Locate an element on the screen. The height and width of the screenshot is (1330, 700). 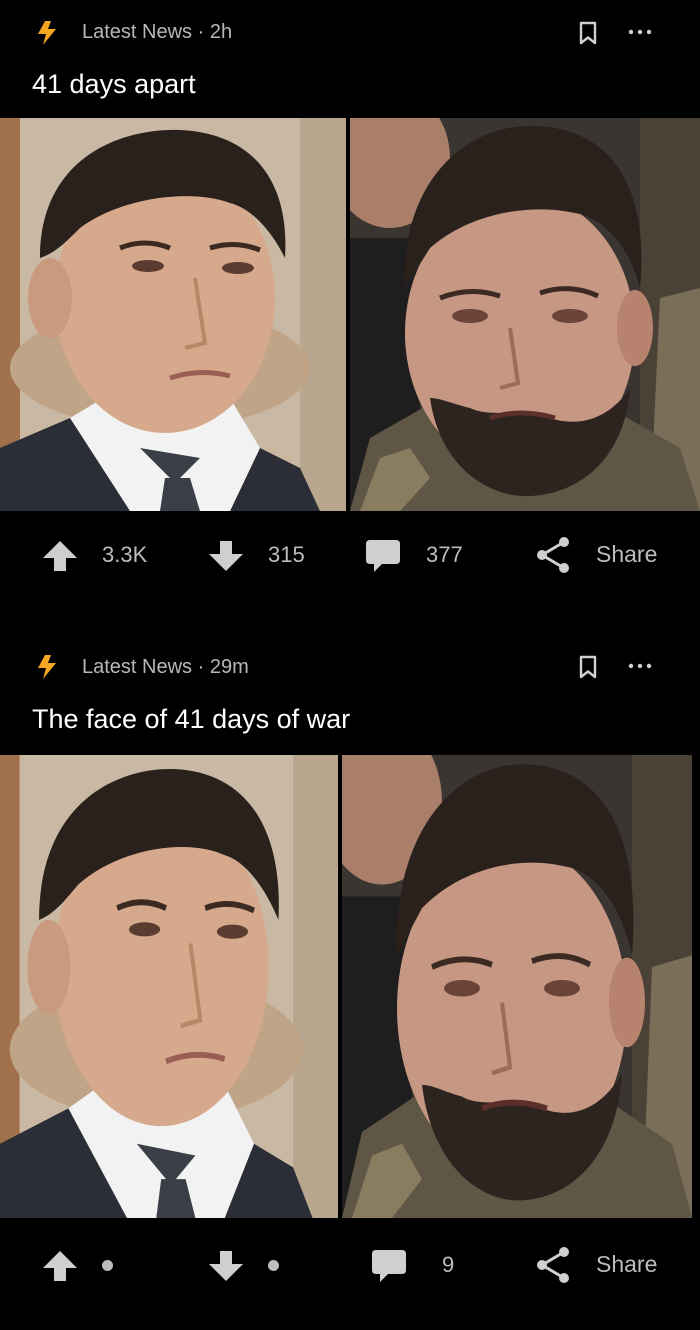
comment-count: 377 is located at coordinates (444, 554).